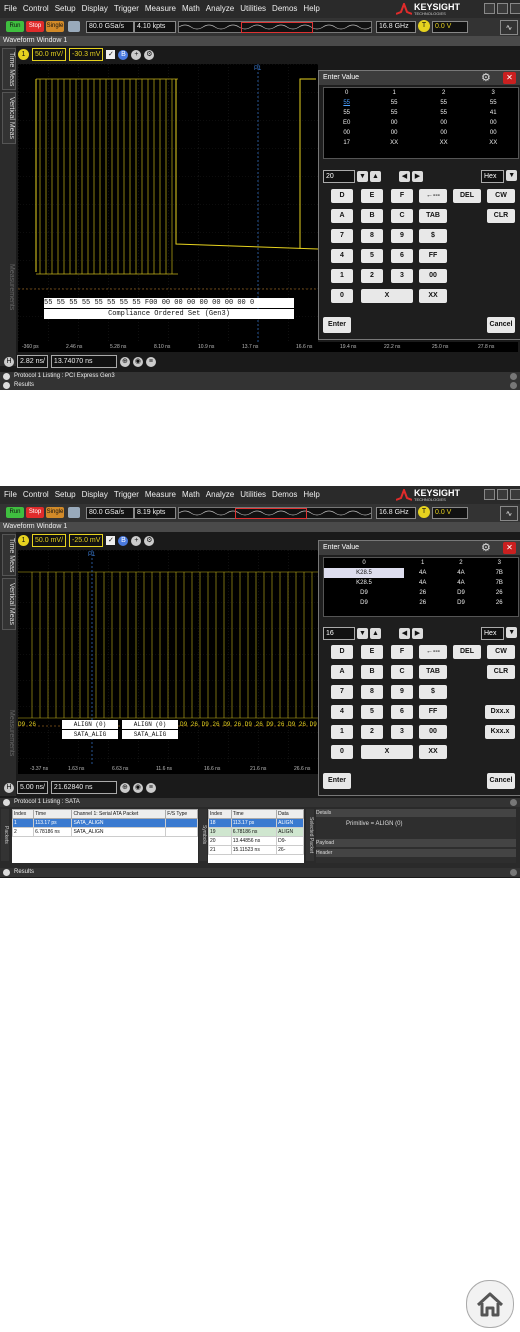 Image resolution: width=520 pixels, height=1332 pixels. What do you see at coordinates (342, 236) in the screenshot?
I see `key-7: 7` at bounding box center [342, 236].